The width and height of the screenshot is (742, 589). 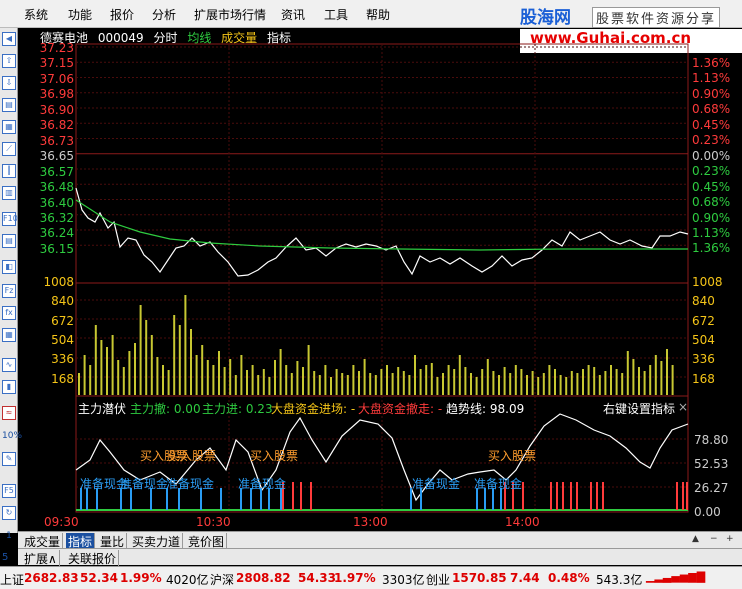 What do you see at coordinates (639, 408) in the screenshot?
I see `indicator-setting-link: 右键设置指标` at bounding box center [639, 408].